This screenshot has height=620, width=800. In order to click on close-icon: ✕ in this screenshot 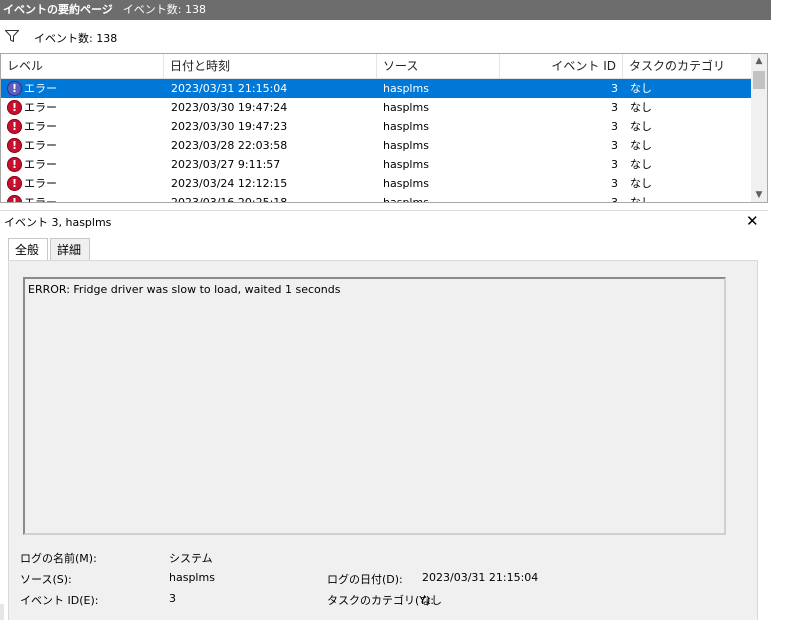, I will do `click(752, 221)`.